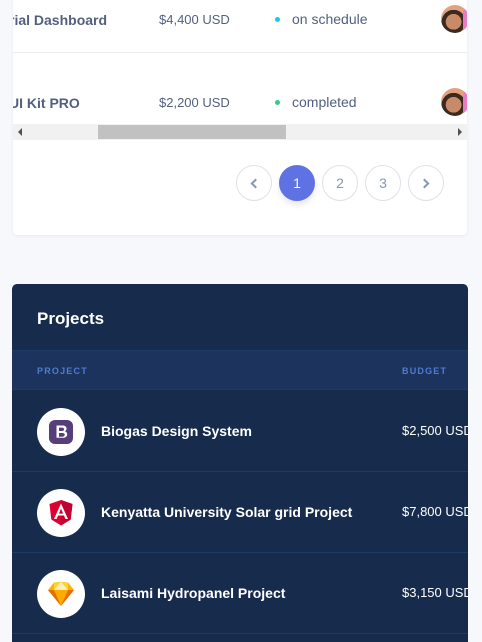 This screenshot has height=642, width=482. I want to click on chevron-right-icon, so click(424, 183).